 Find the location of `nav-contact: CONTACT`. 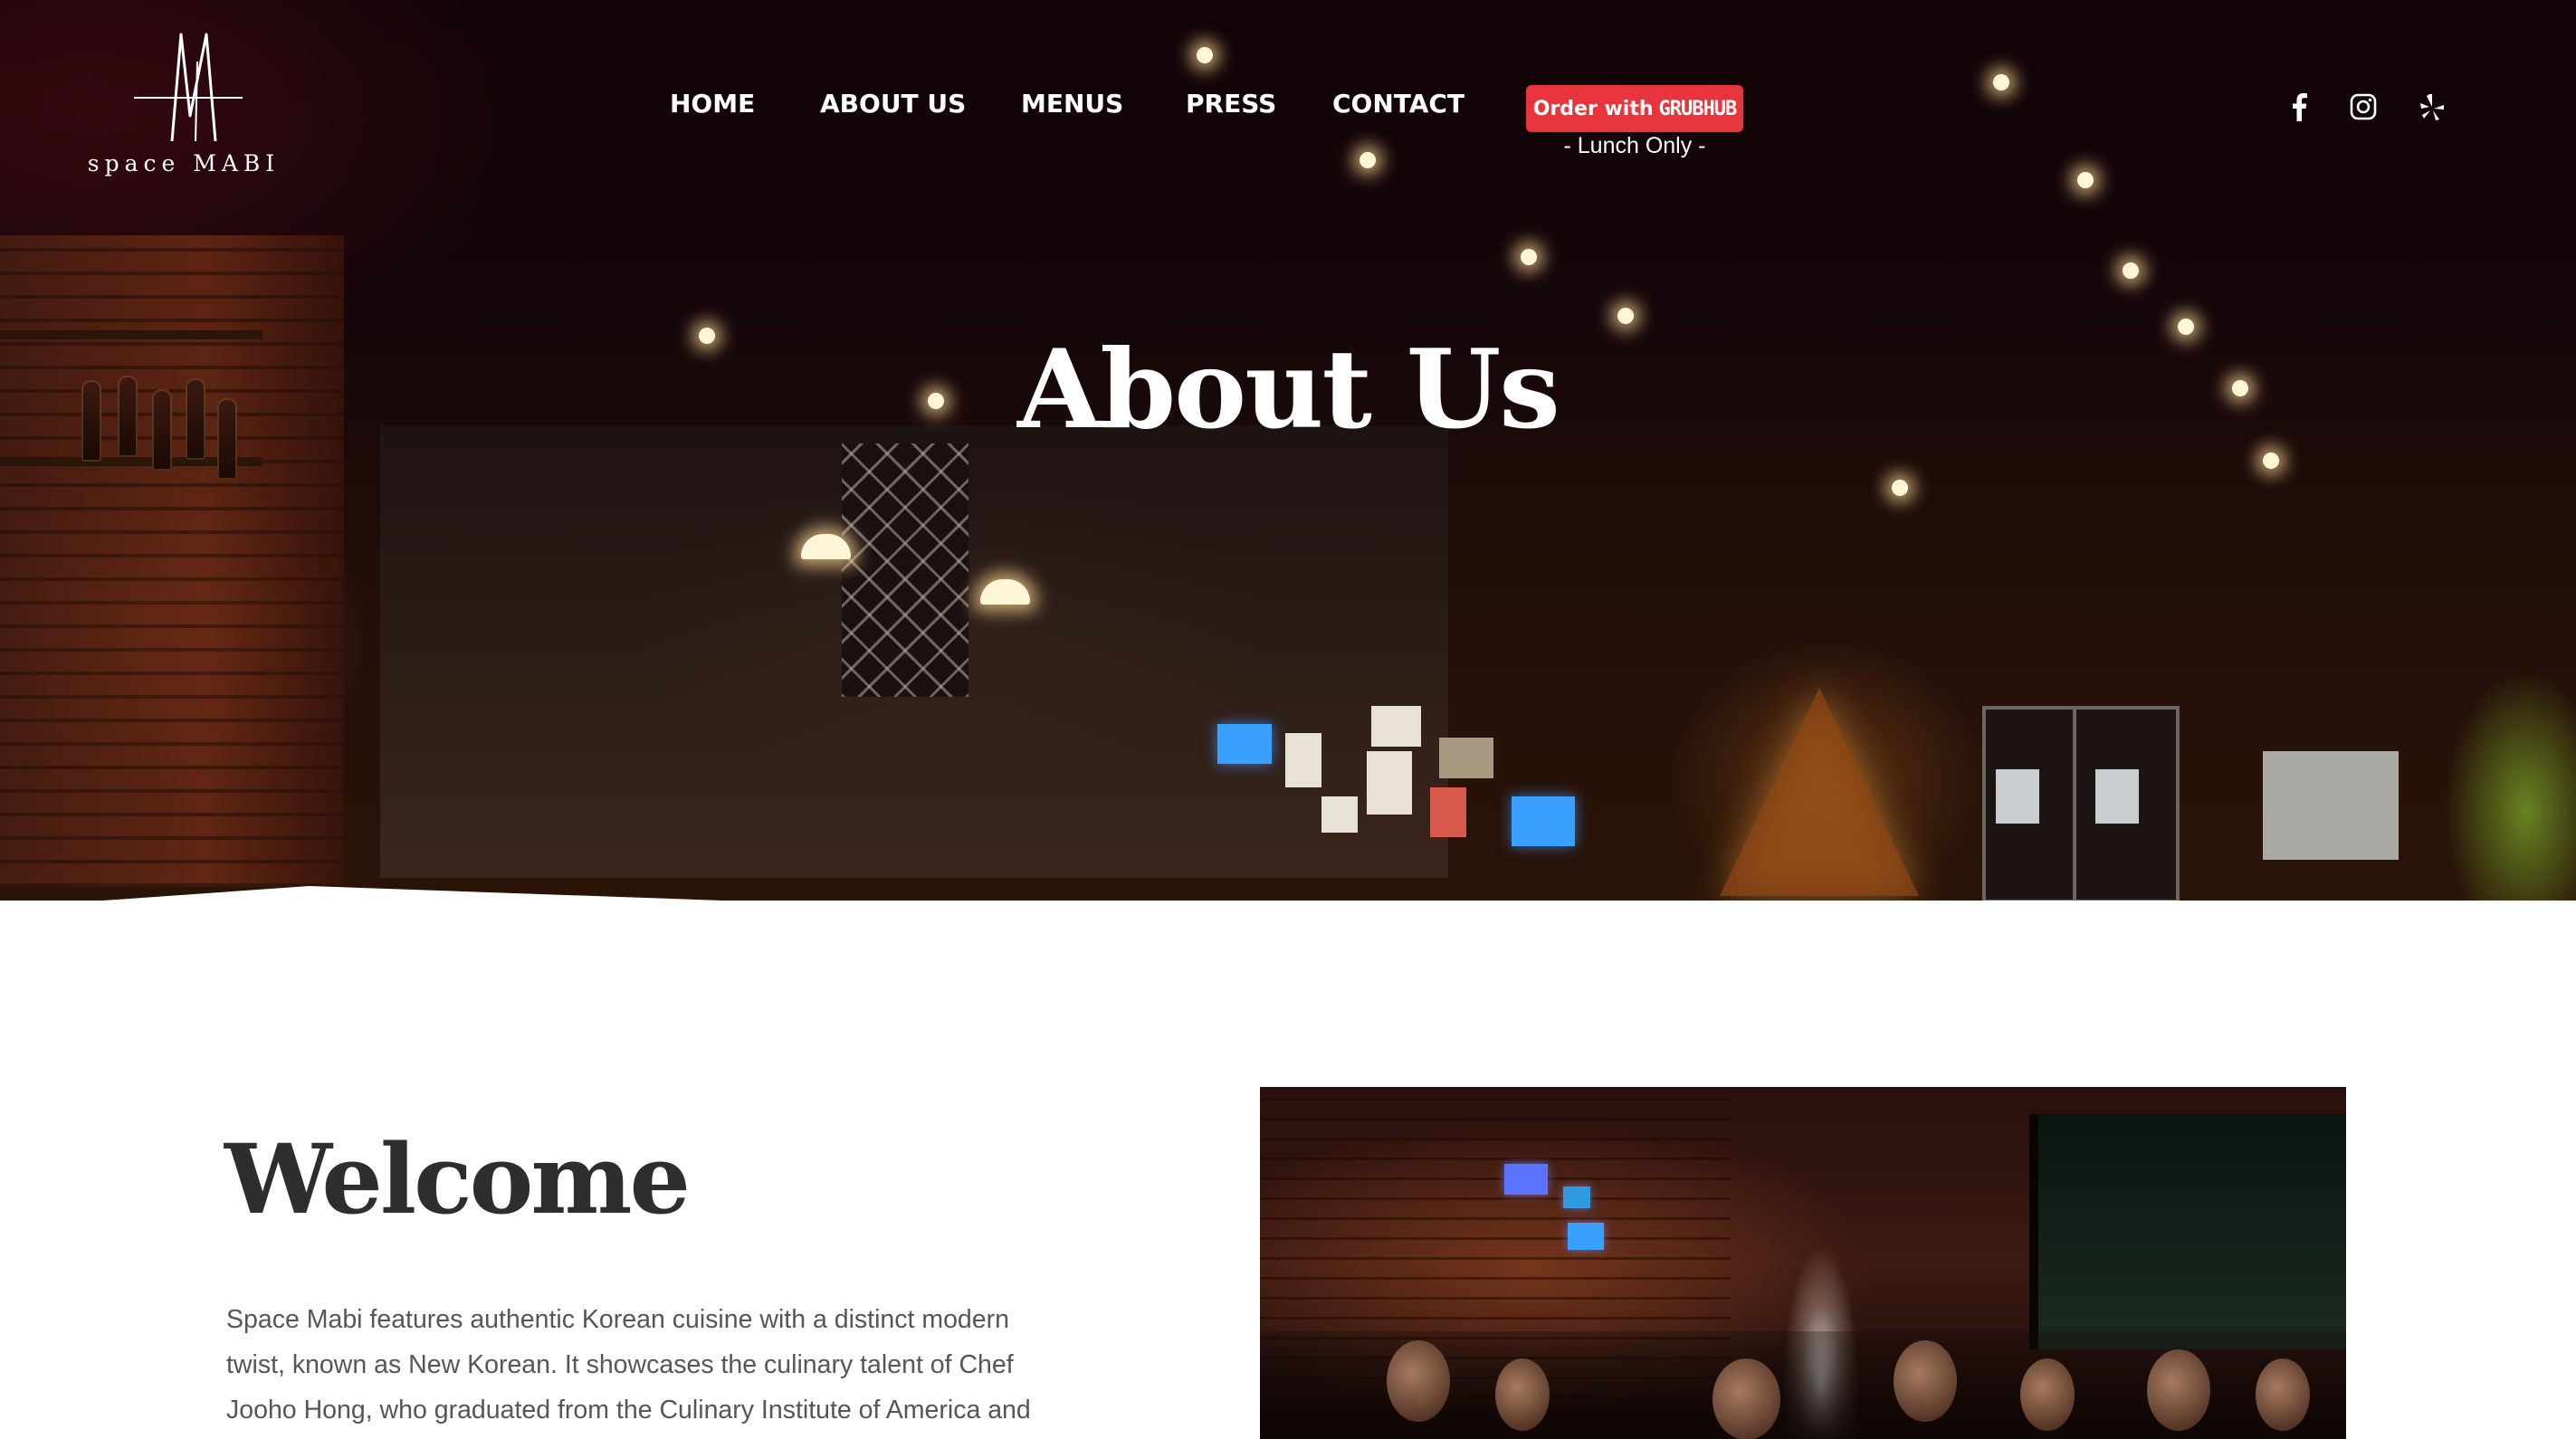

nav-contact: CONTACT is located at coordinates (1399, 104).